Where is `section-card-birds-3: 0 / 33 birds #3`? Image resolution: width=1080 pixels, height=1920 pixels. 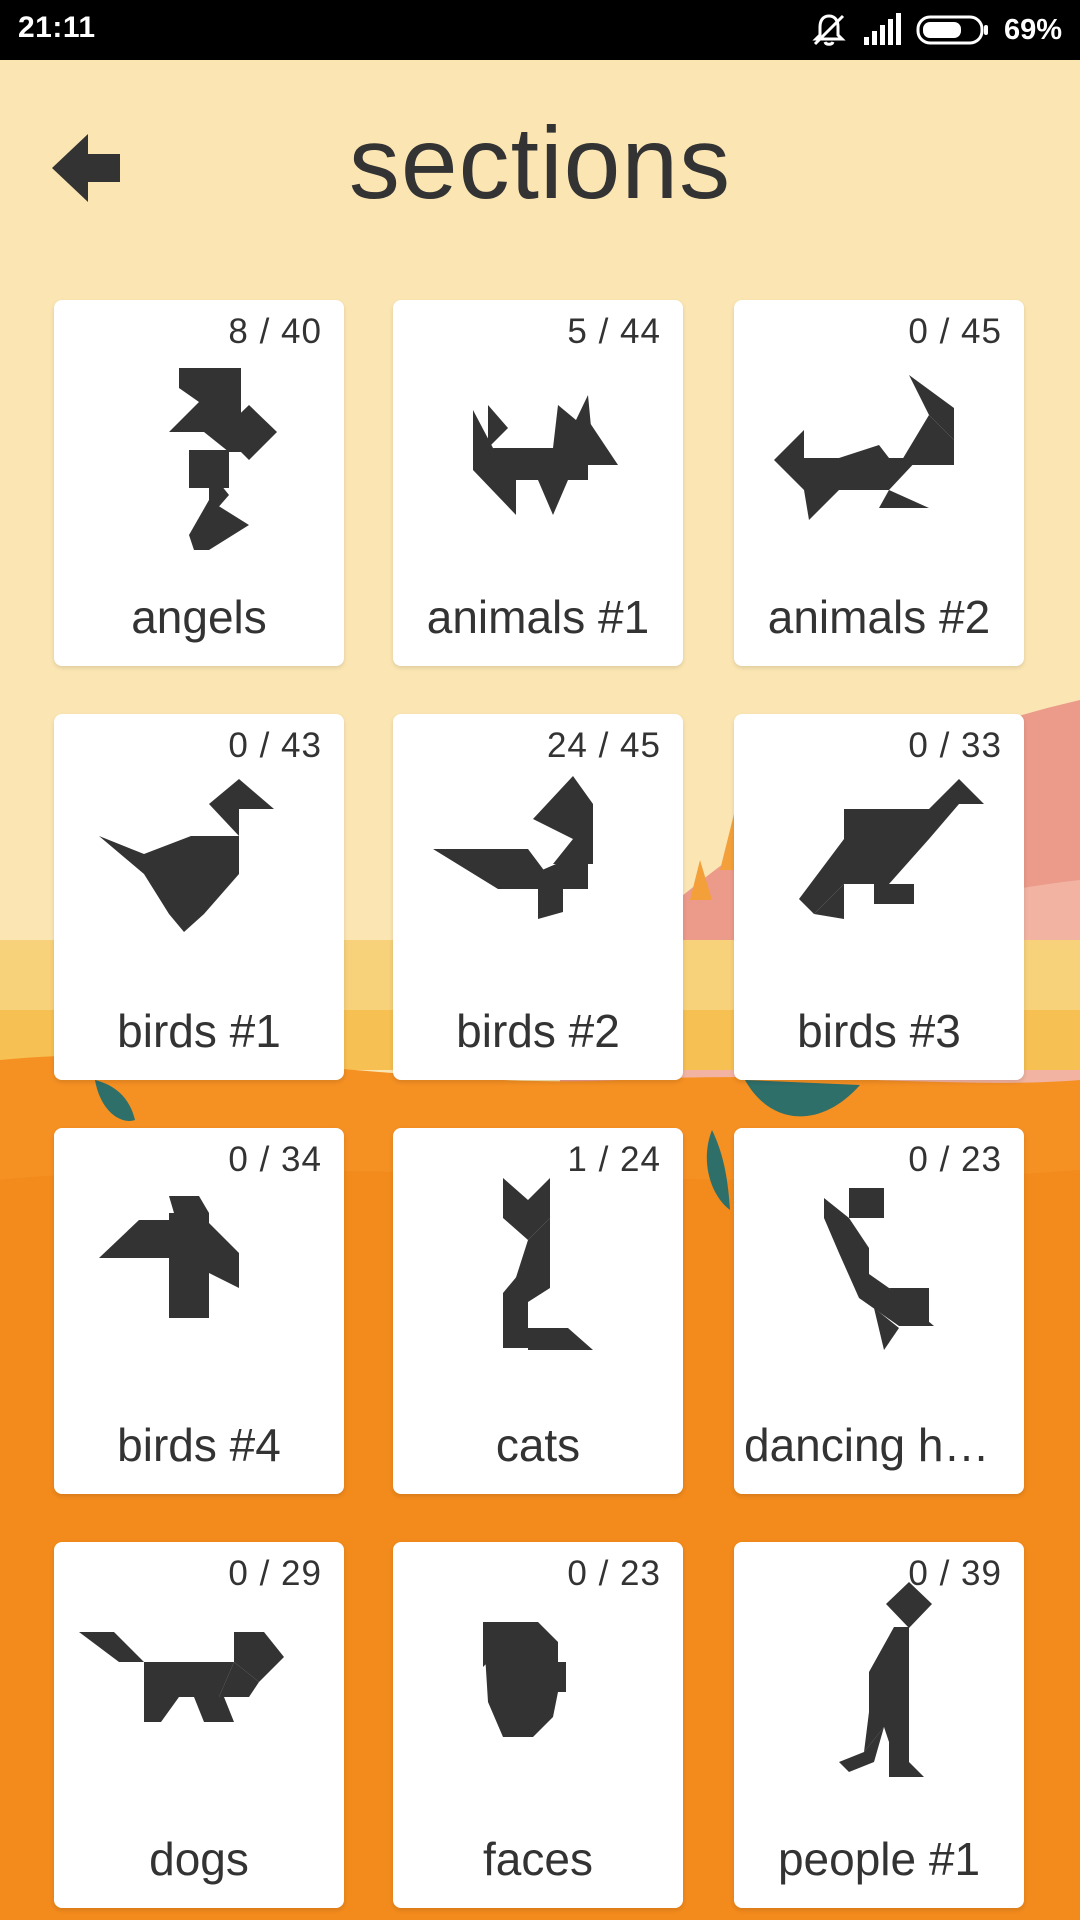 section-card-birds-3: 0 / 33 birds #3 is located at coordinates (879, 897).